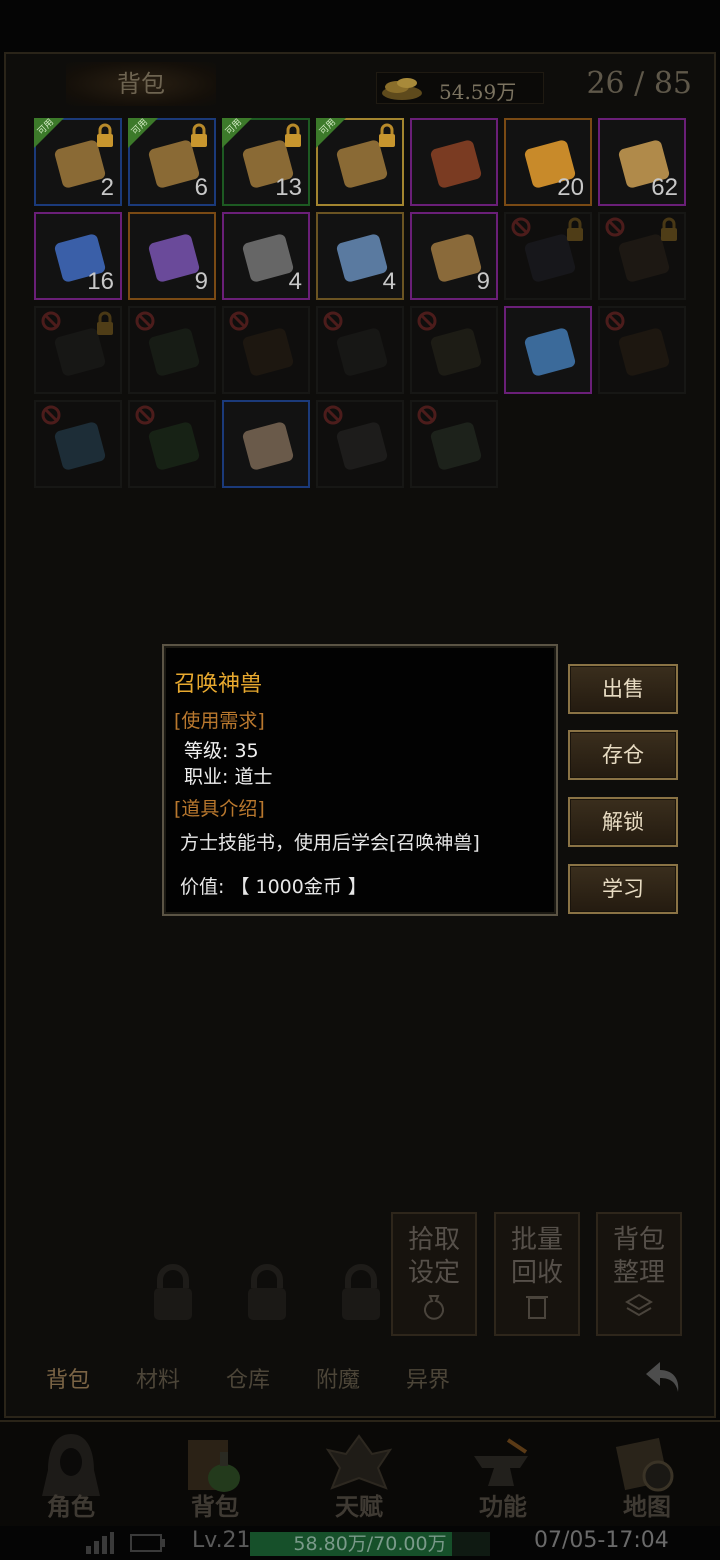  Describe the element at coordinates (78, 162) in the screenshot. I see `inventory-slot: 可用 2` at that location.